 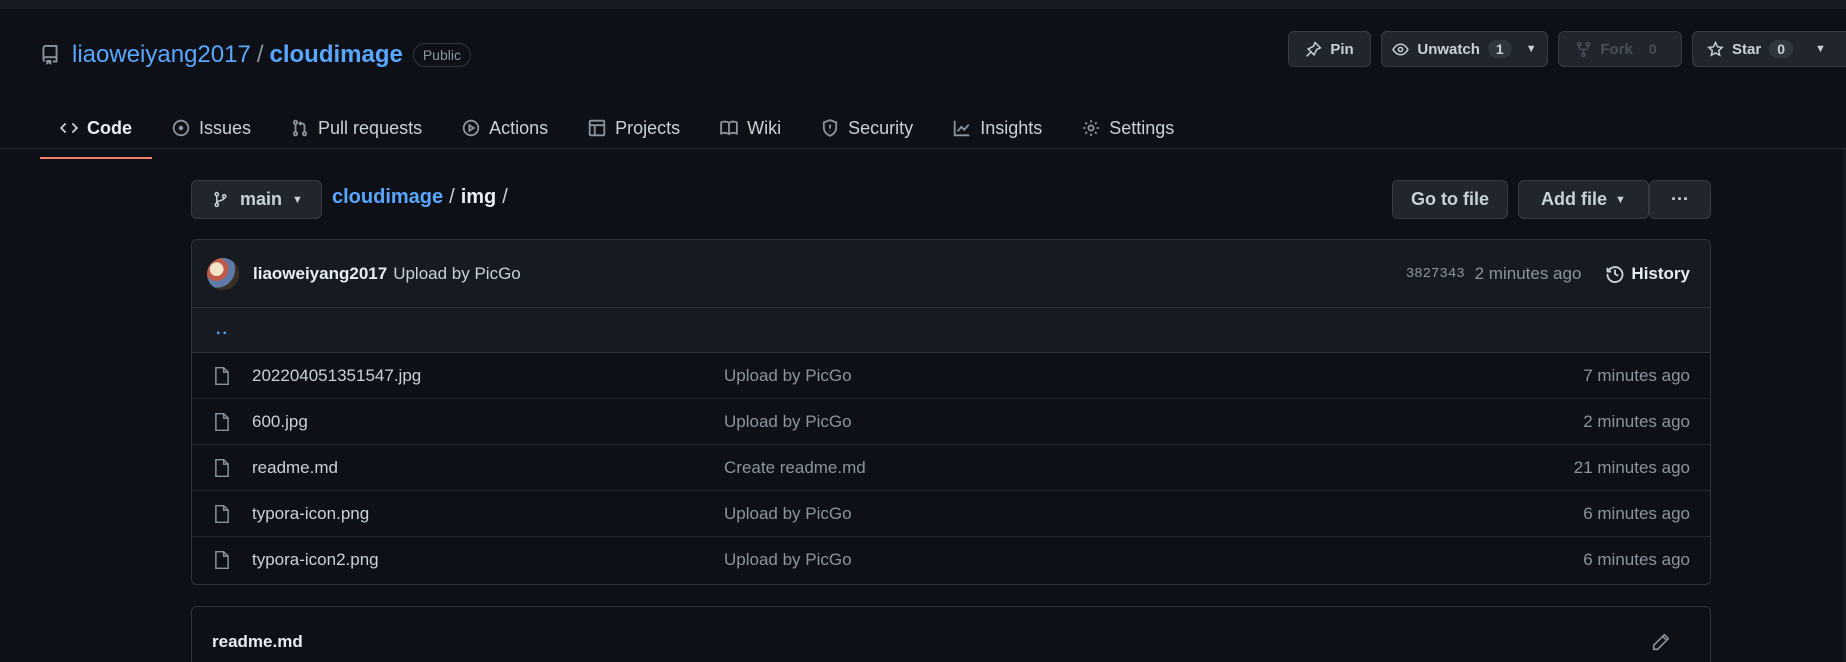 What do you see at coordinates (1464, 49) in the screenshot?
I see `unwatch-button: Unwatch 1 ▼` at bounding box center [1464, 49].